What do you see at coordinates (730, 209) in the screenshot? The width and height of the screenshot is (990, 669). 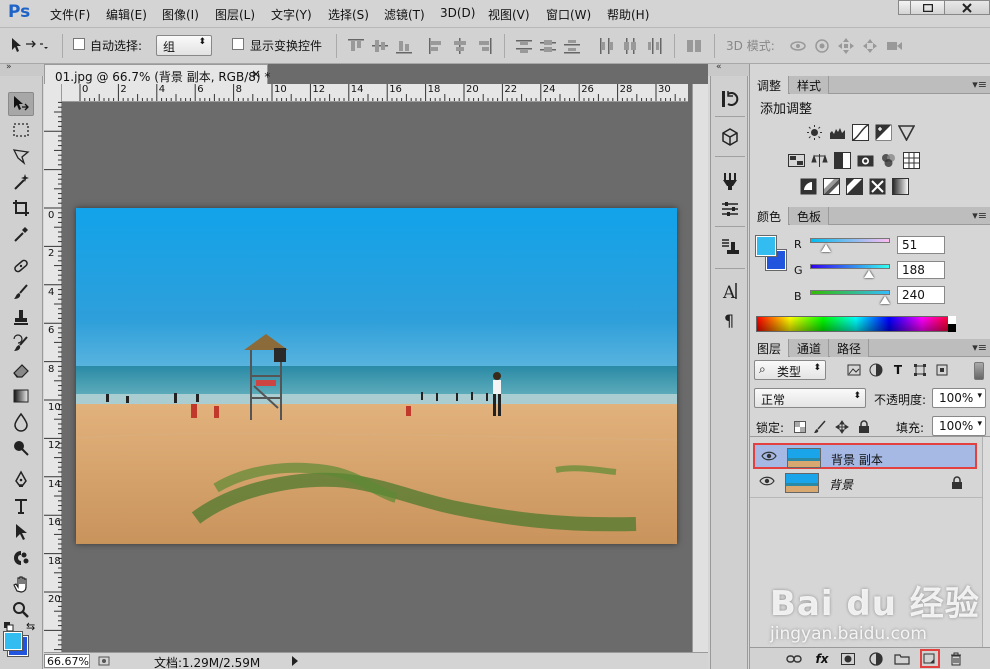 I see `brush-settings-icon` at bounding box center [730, 209].